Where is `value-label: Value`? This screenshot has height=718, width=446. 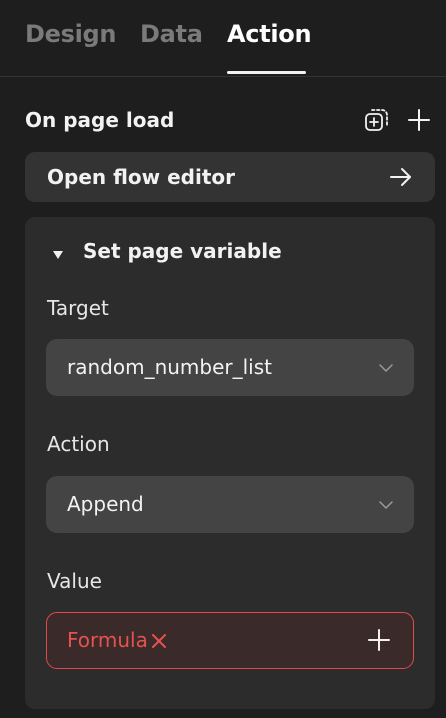
value-label: Value is located at coordinates (74, 581).